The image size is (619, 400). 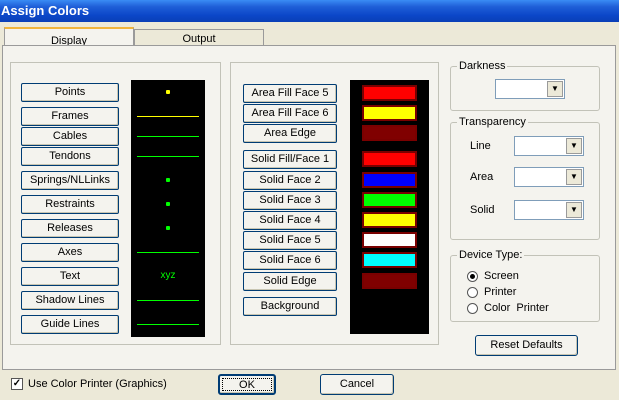 I want to click on background-button: Background, so click(x=290, y=306).